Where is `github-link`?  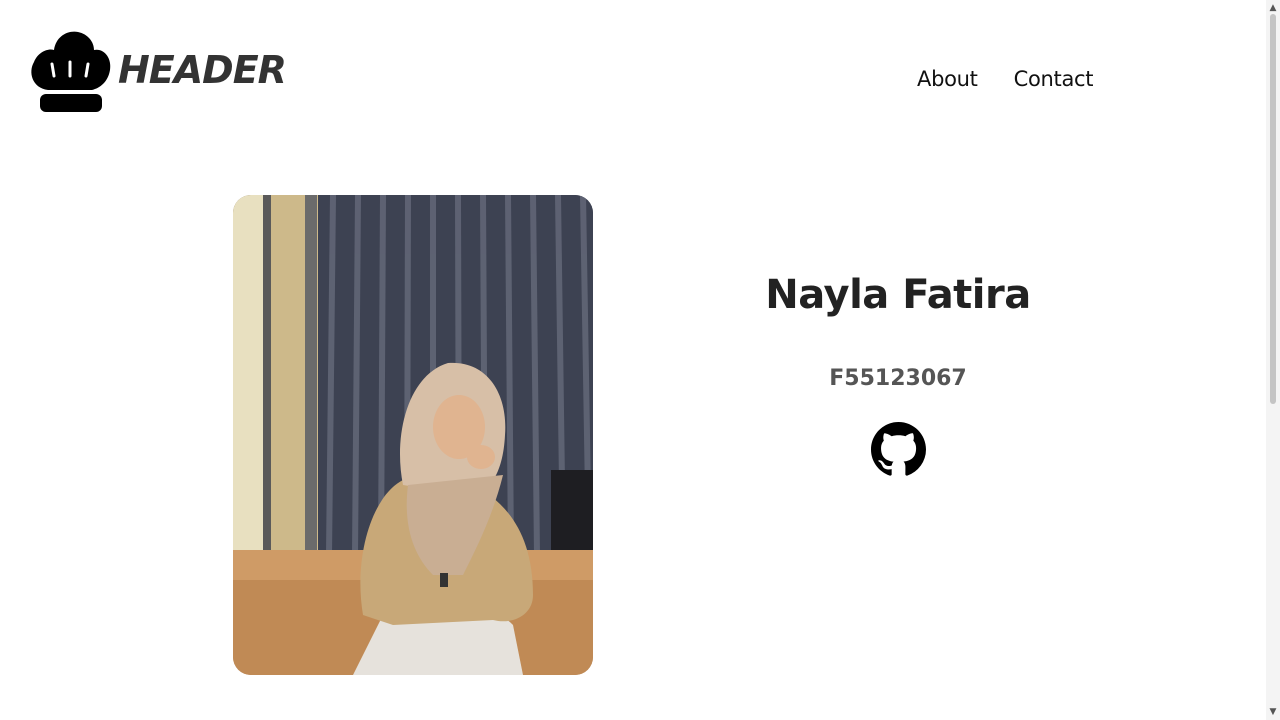 github-link is located at coordinates (898, 449).